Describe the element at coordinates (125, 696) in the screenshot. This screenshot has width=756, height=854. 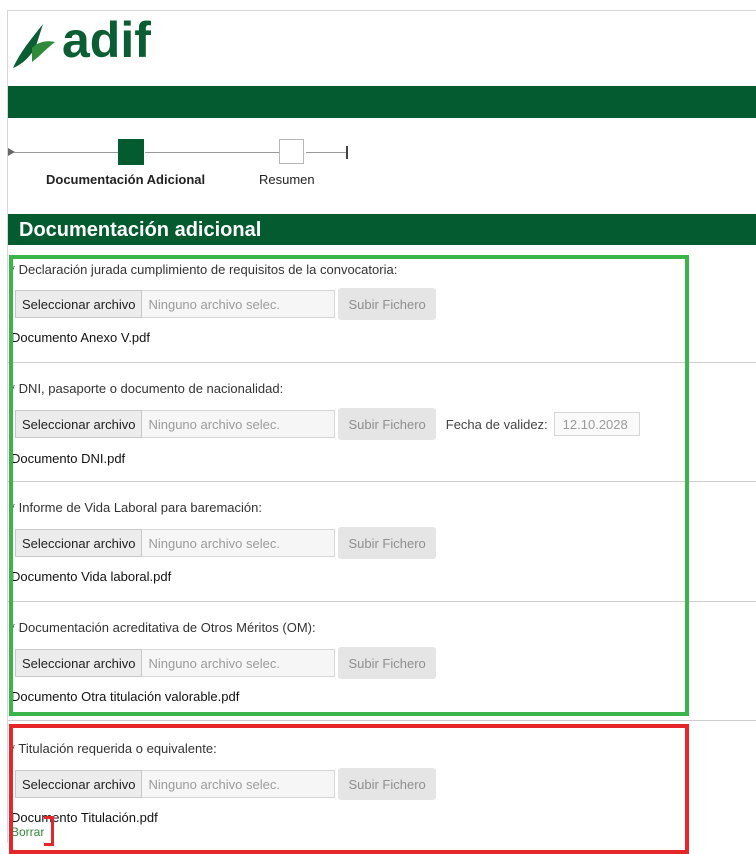
I see `uploaded-document-name: Documento Otra titulación valorable.pdf` at that location.